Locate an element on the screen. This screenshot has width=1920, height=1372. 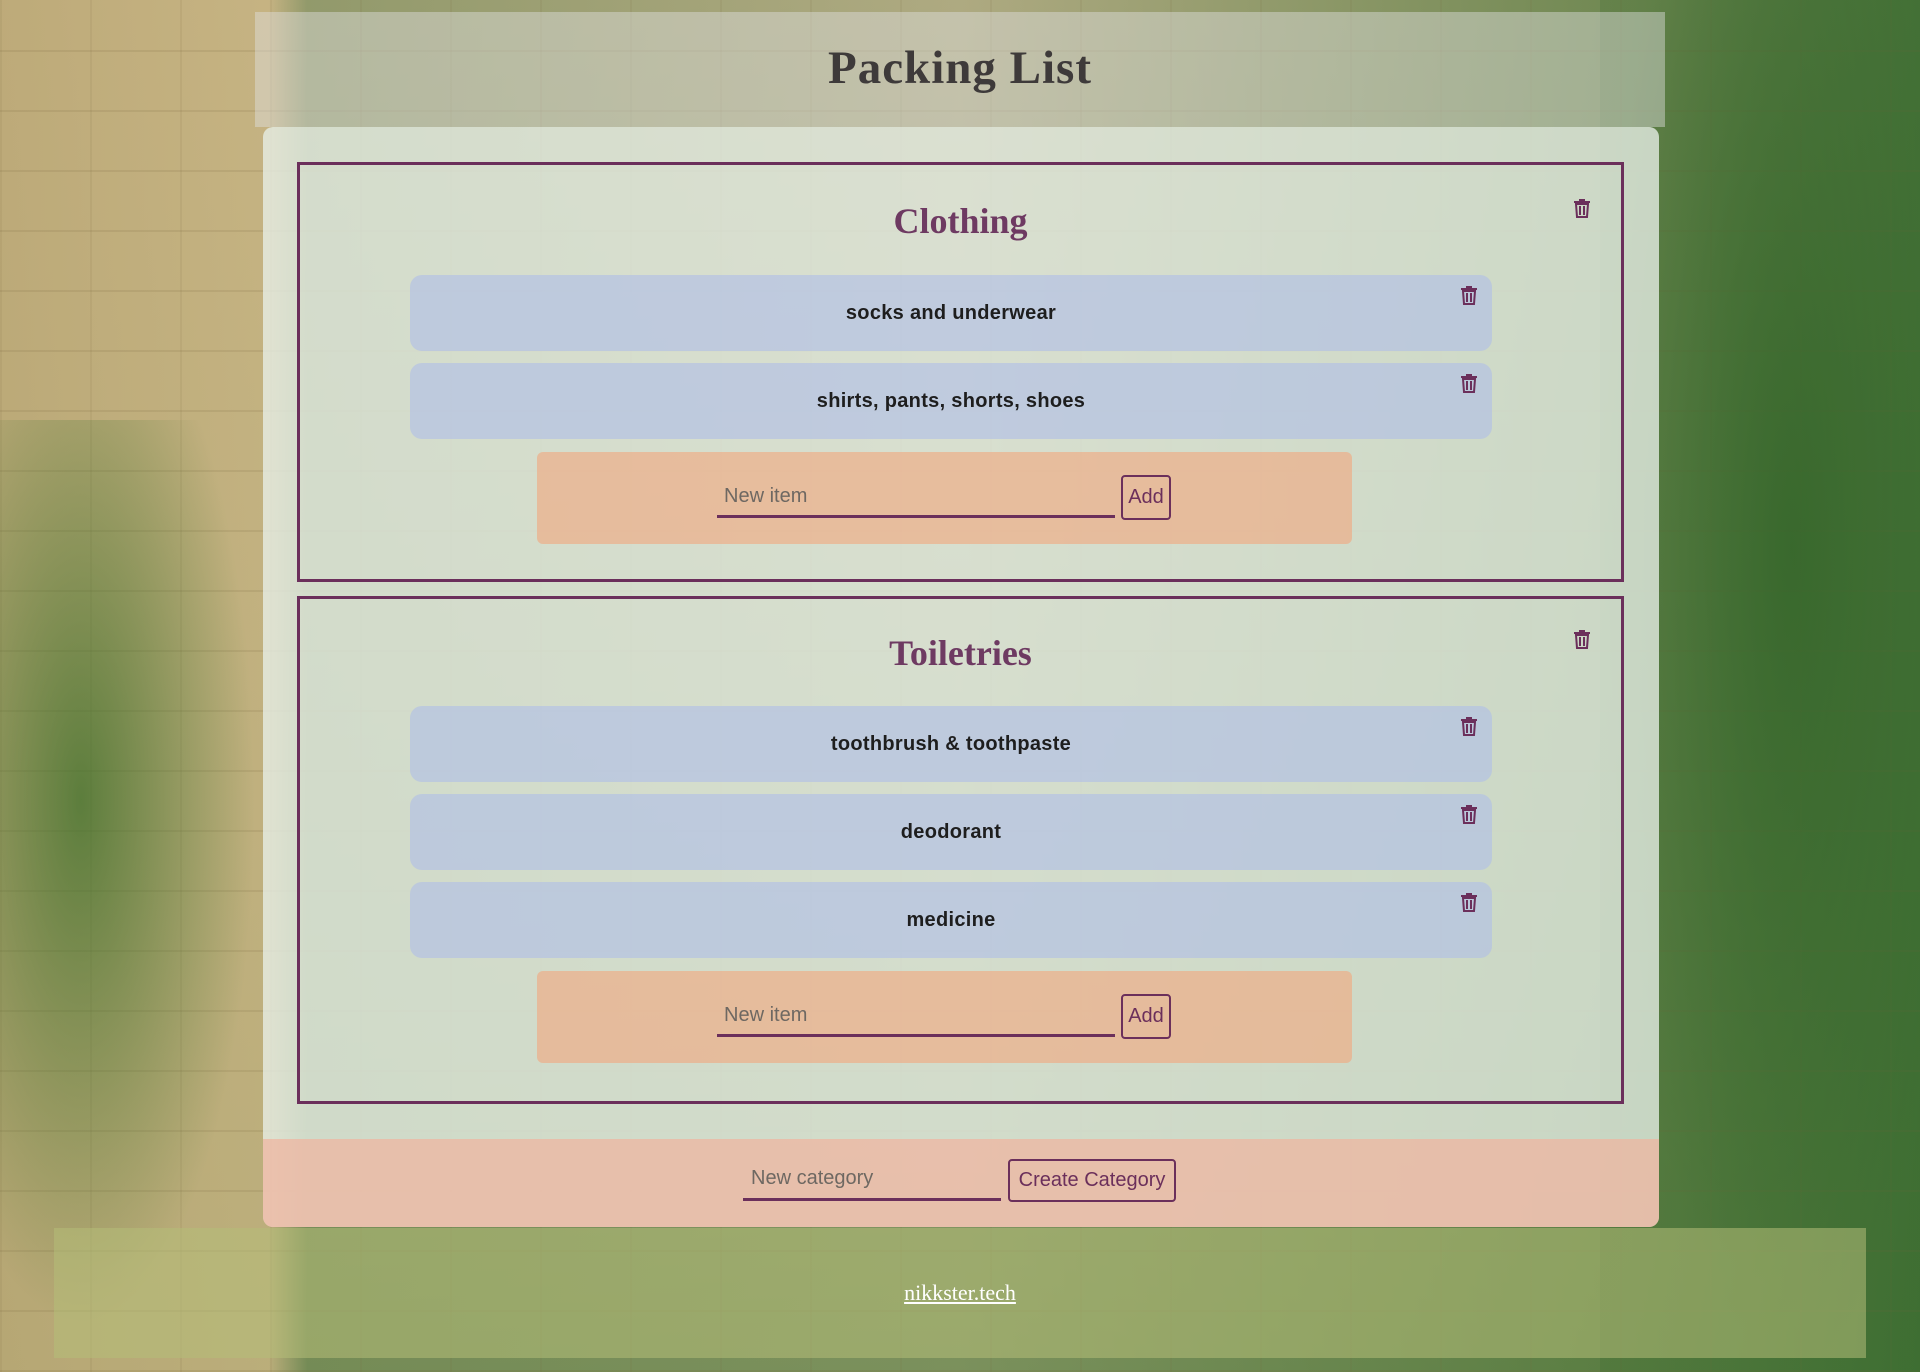
new-category-form: Create Category is located at coordinates (961, 1183).